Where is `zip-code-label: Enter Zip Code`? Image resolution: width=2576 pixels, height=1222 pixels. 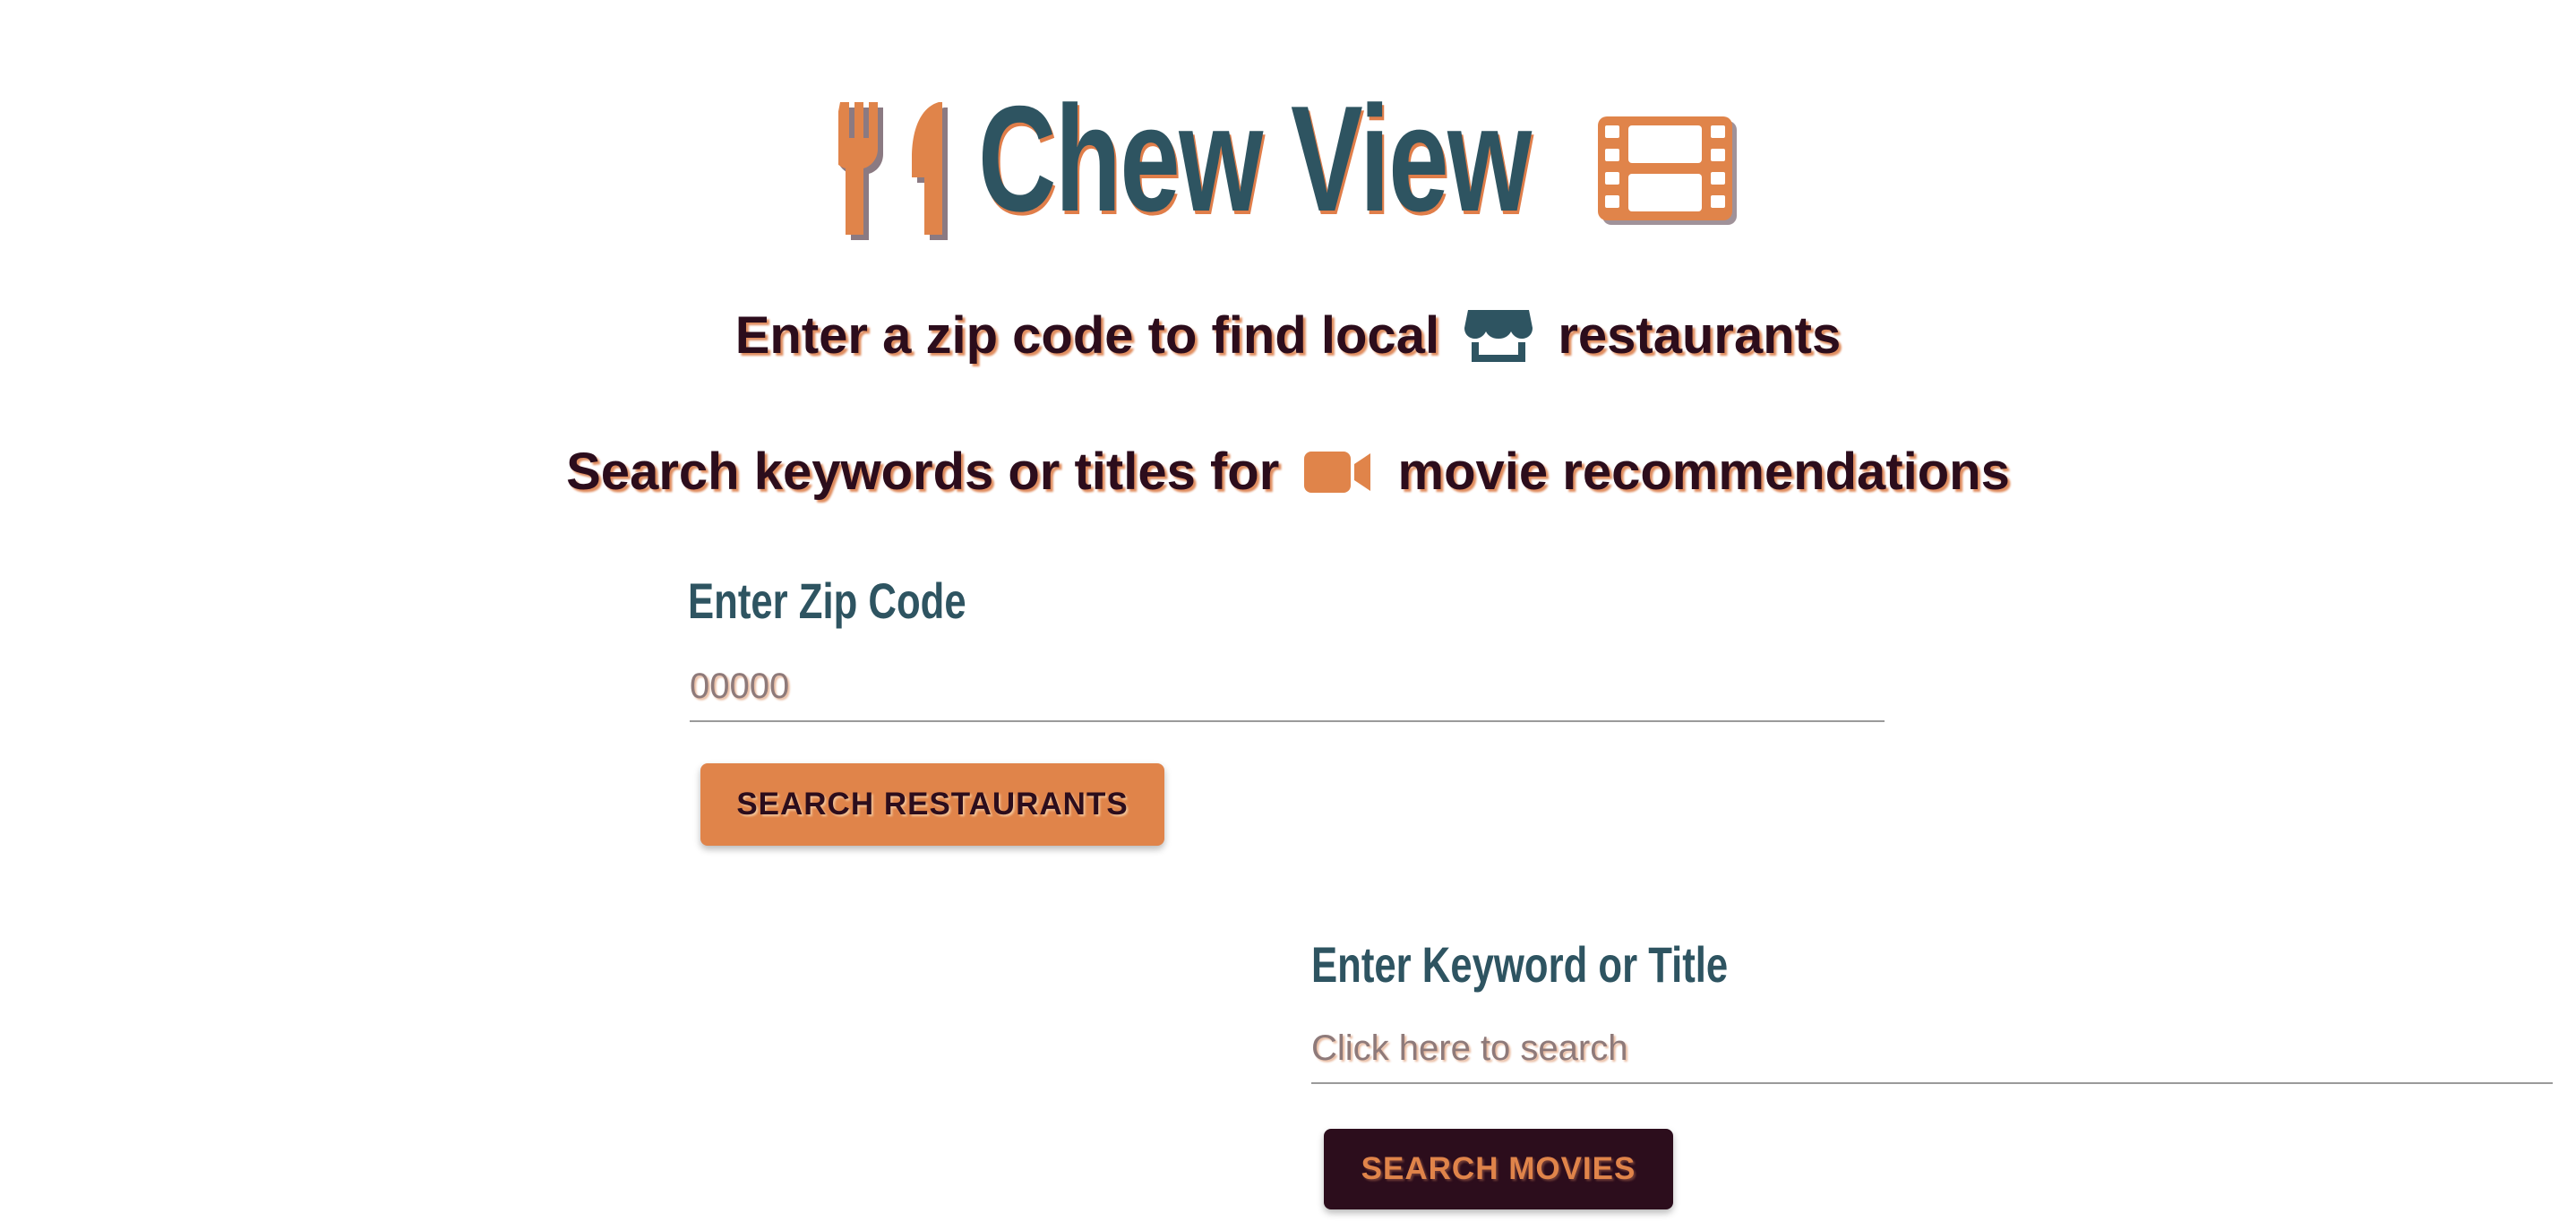 zip-code-label: Enter Zip Code is located at coordinates (827, 600).